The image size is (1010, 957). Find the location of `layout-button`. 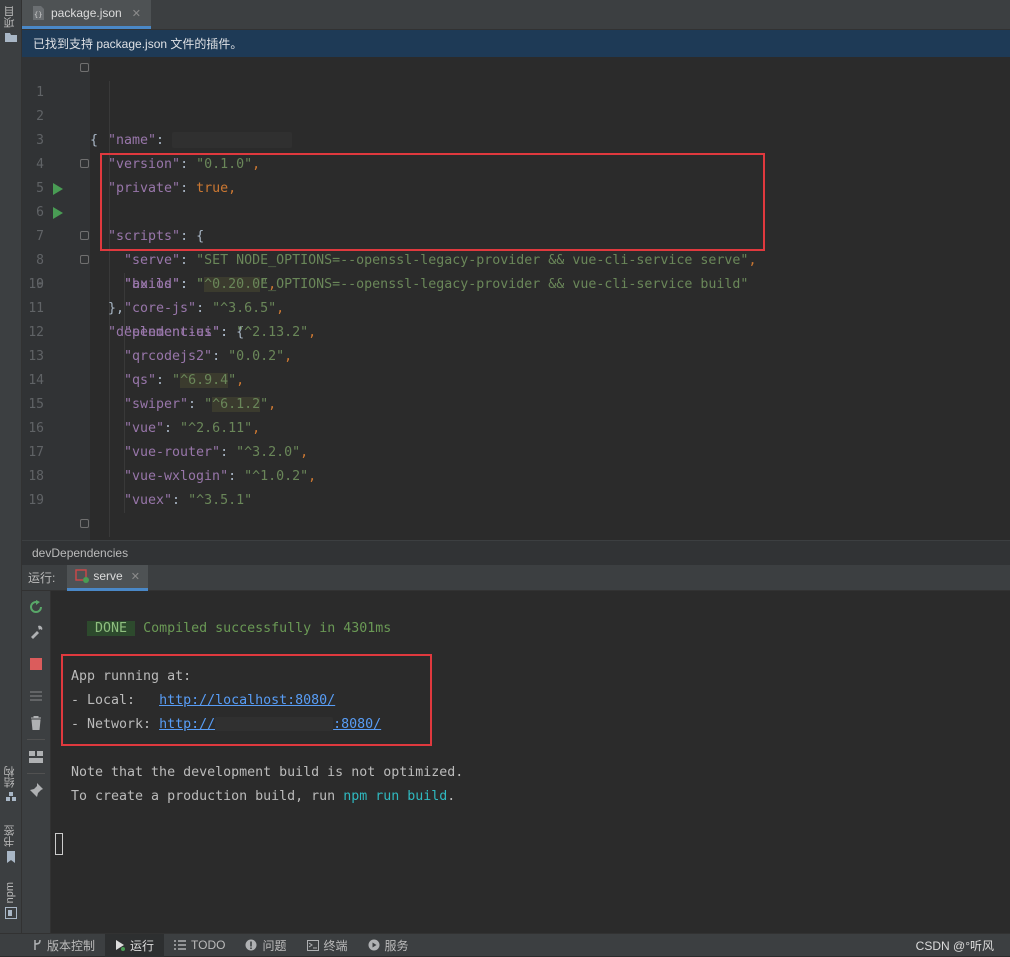

layout-button is located at coordinates (36, 757).